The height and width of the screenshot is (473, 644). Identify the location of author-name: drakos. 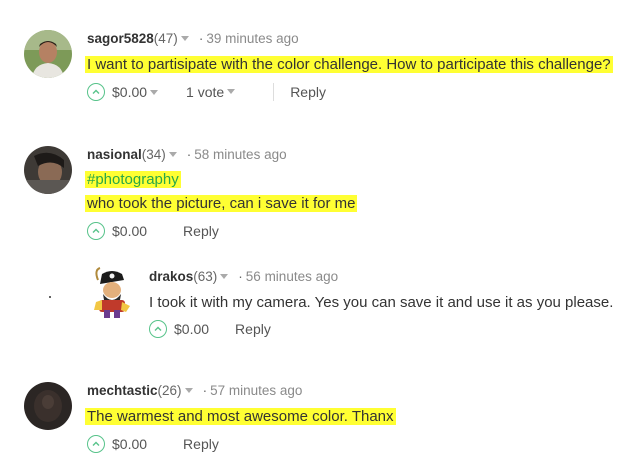
(171, 276).